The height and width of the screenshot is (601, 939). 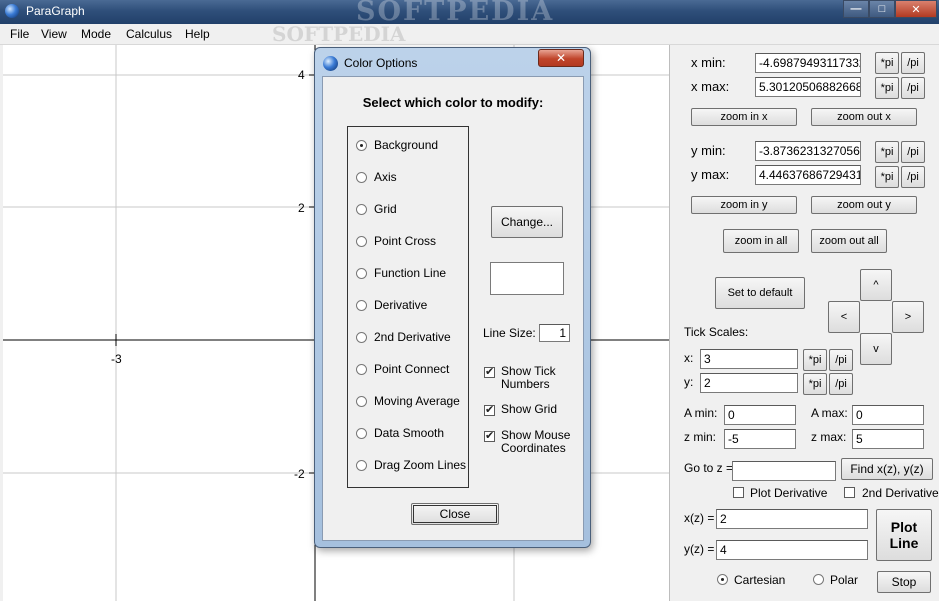 What do you see at coordinates (197, 34) in the screenshot?
I see `menu-help: Help` at bounding box center [197, 34].